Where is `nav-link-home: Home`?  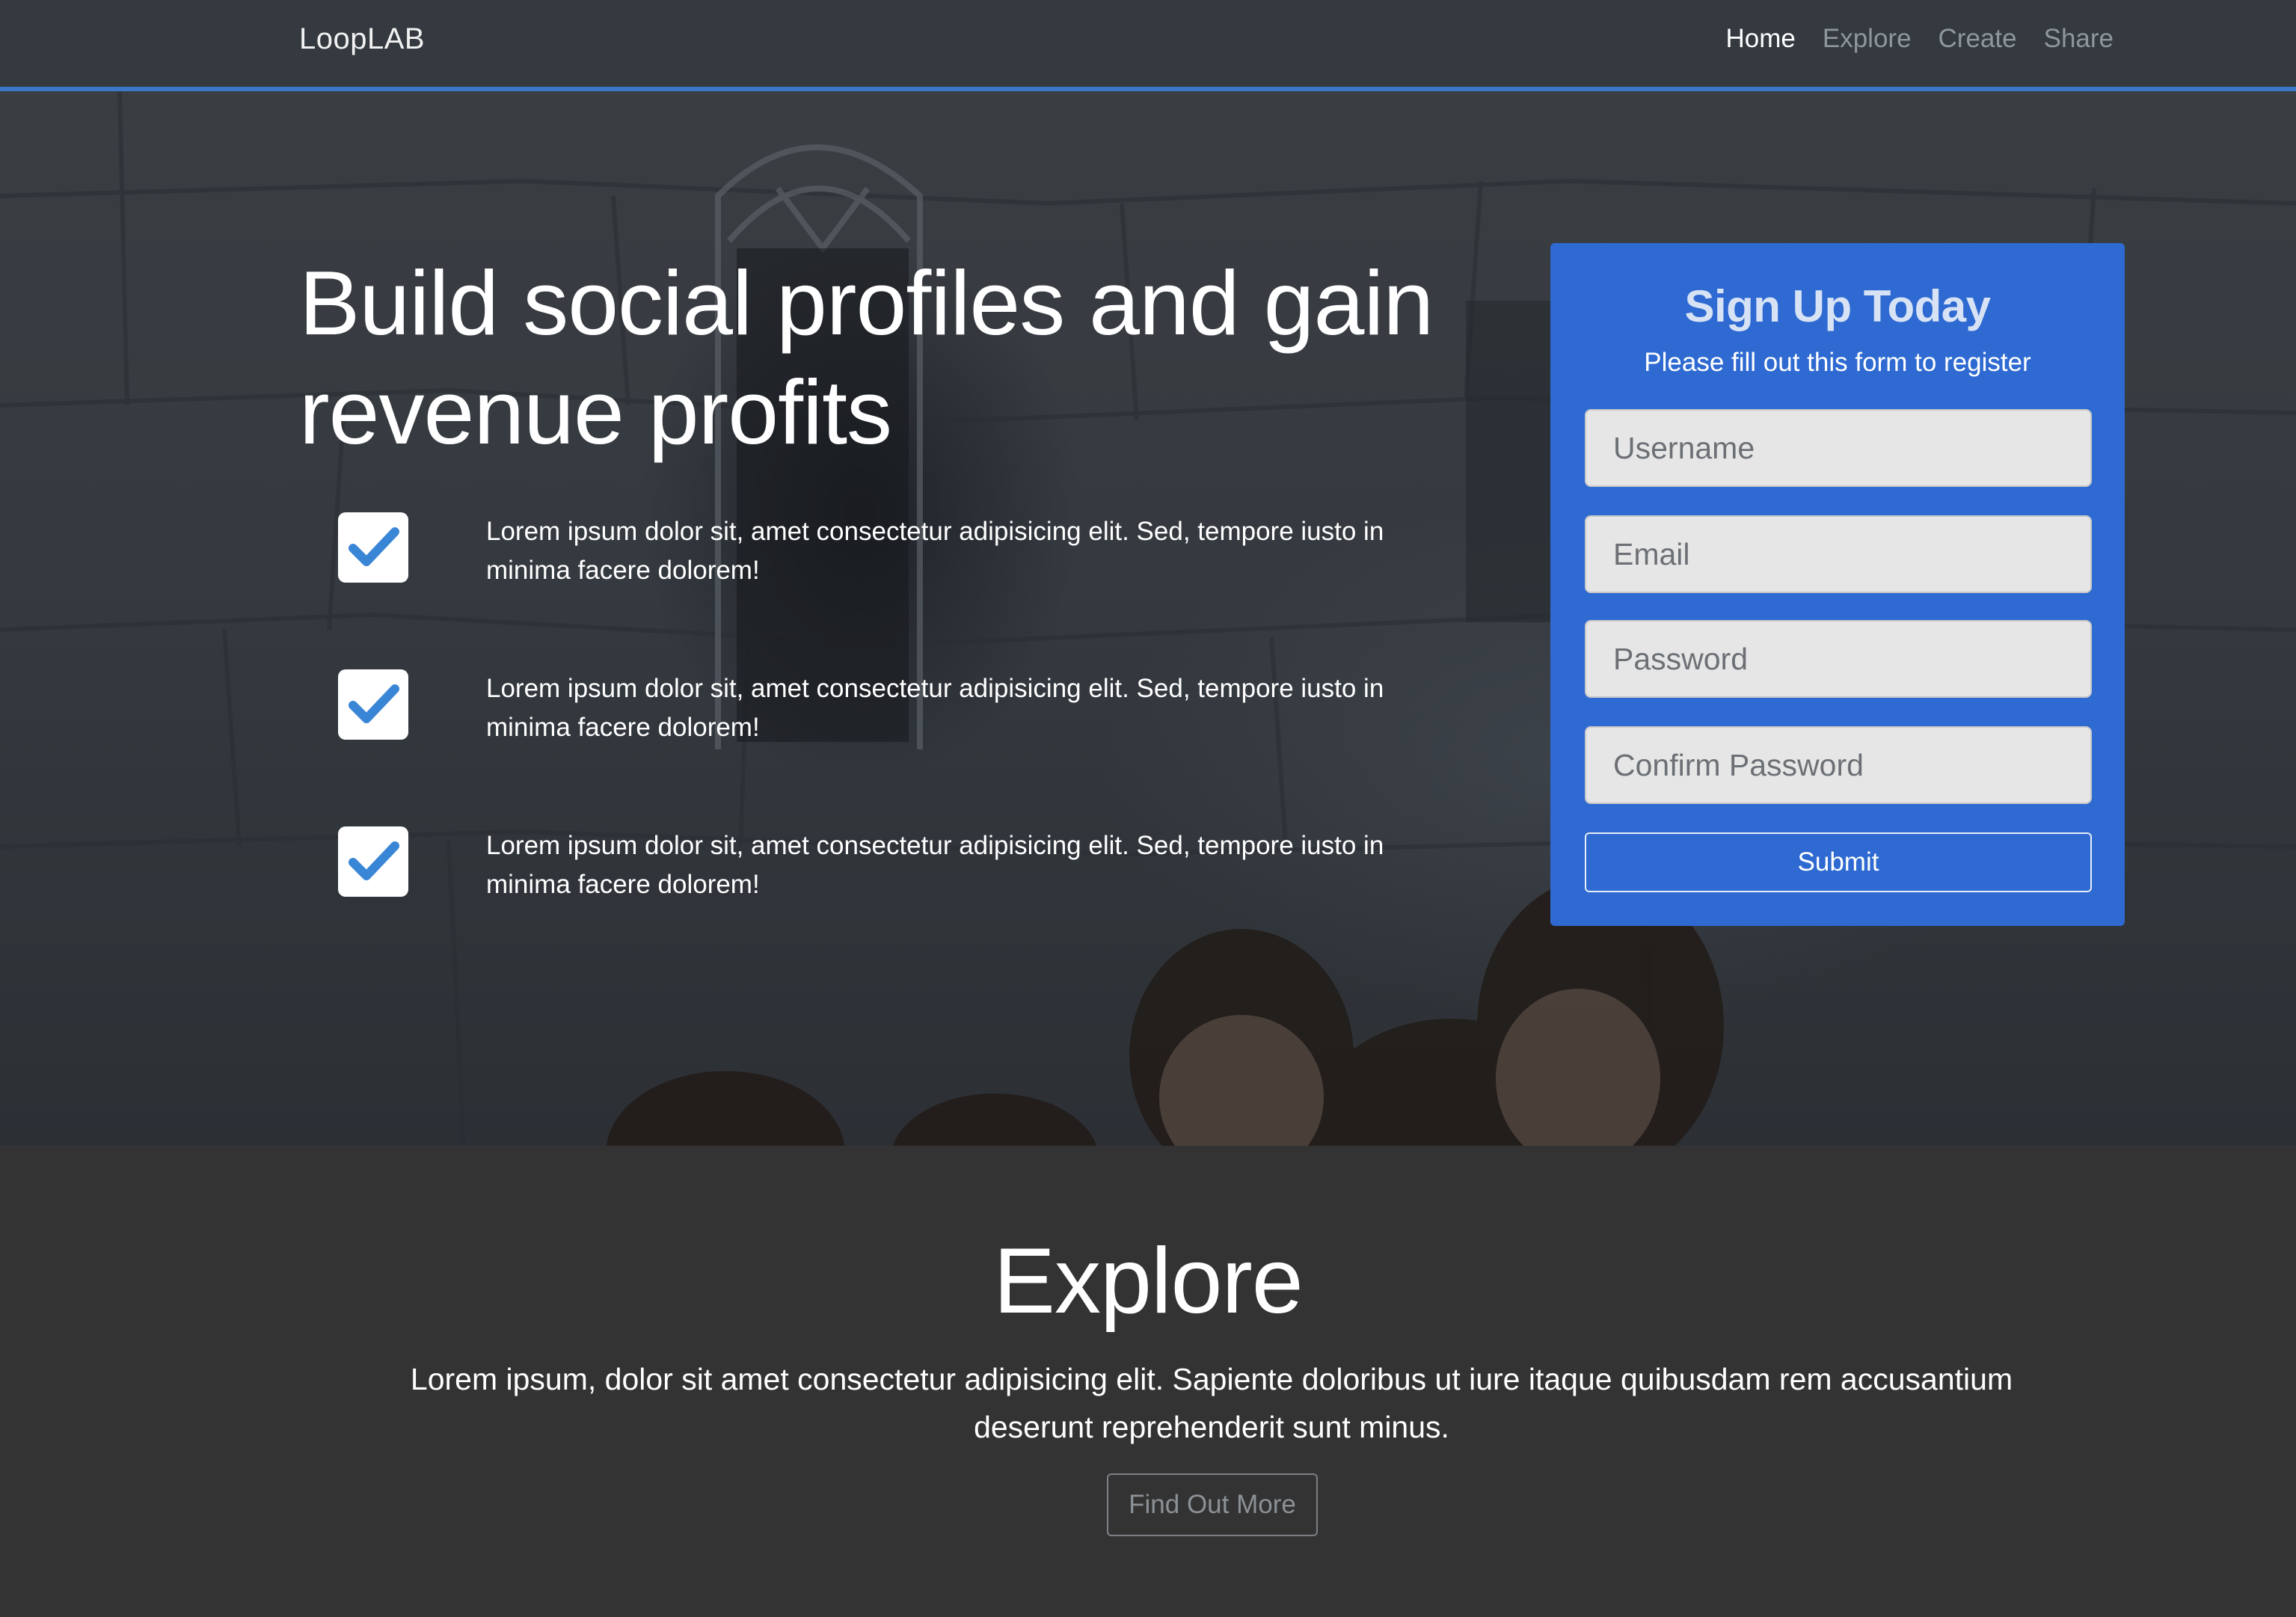 nav-link-home: Home is located at coordinates (1760, 39).